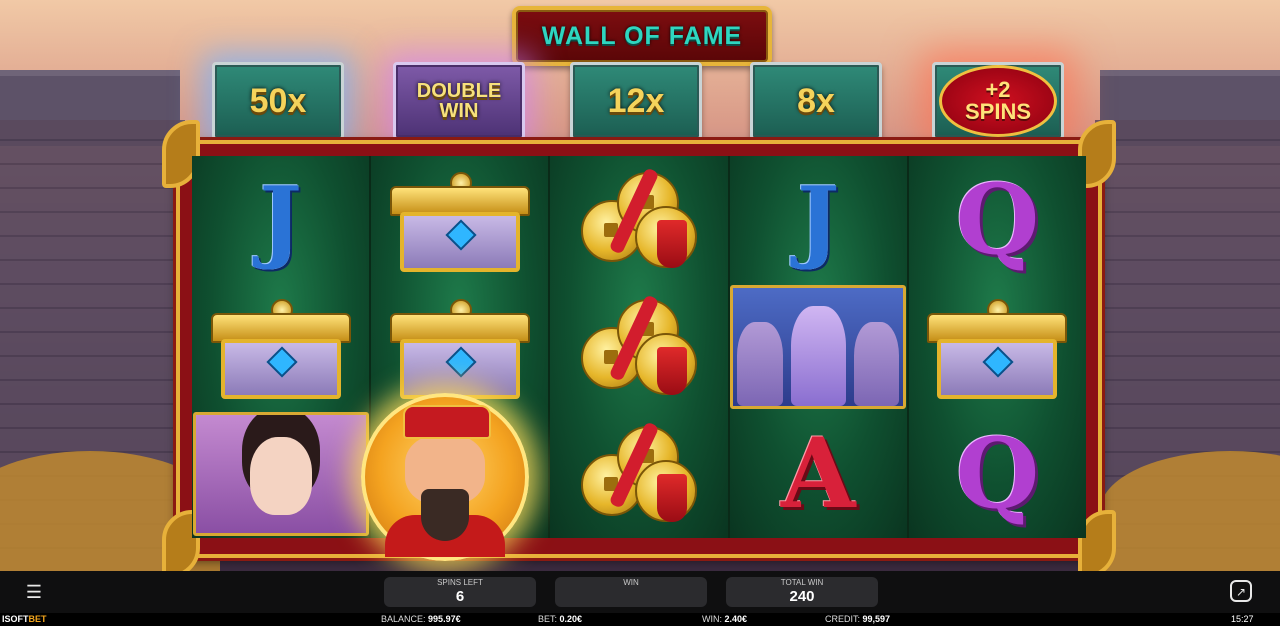 This screenshot has height=626, width=1280. What do you see at coordinates (444, 619) in the screenshot?
I see `balance-value: 995.97€` at bounding box center [444, 619].